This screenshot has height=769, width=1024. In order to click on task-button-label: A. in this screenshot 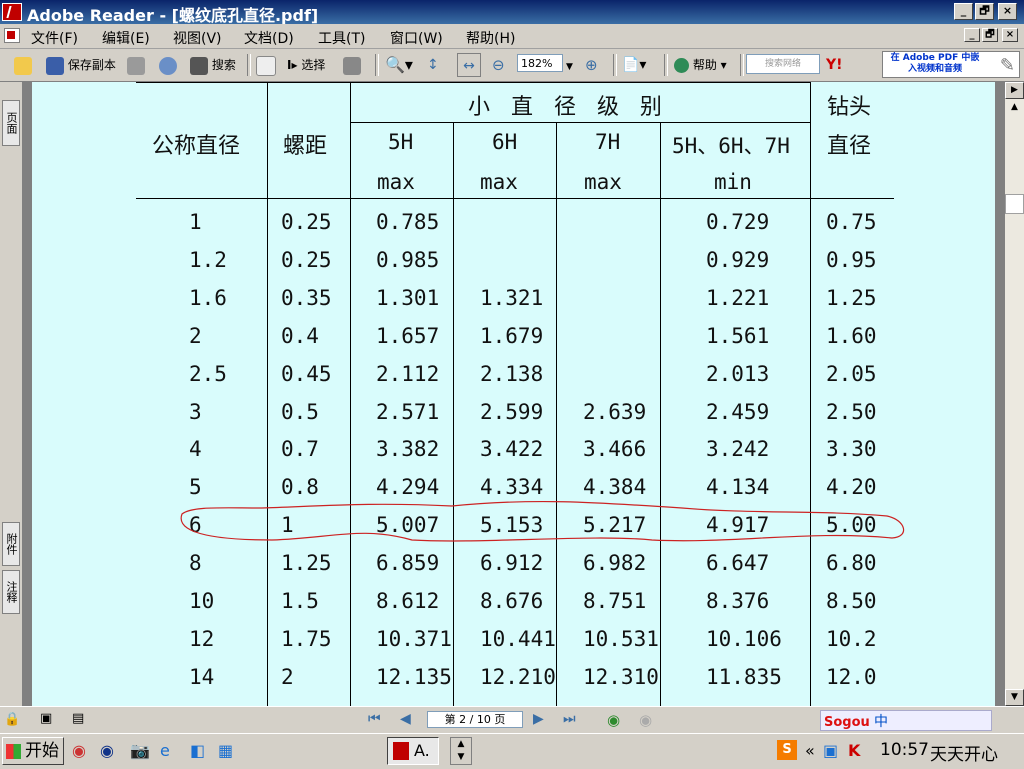, I will do `click(422, 750)`.